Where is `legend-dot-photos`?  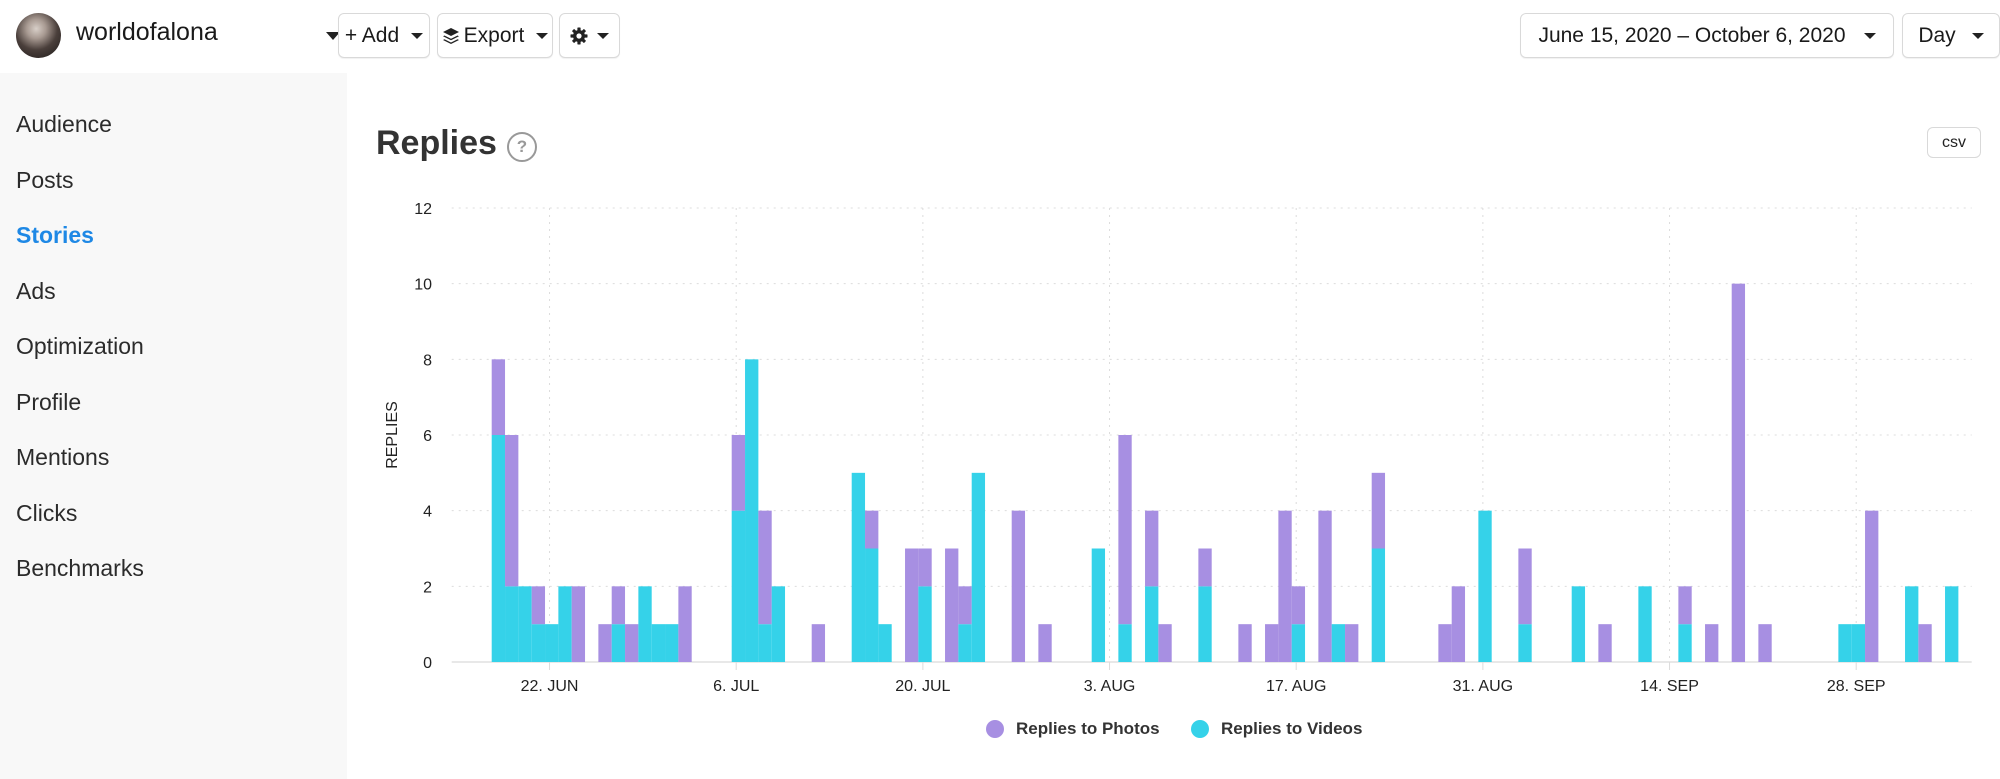 legend-dot-photos is located at coordinates (995, 729).